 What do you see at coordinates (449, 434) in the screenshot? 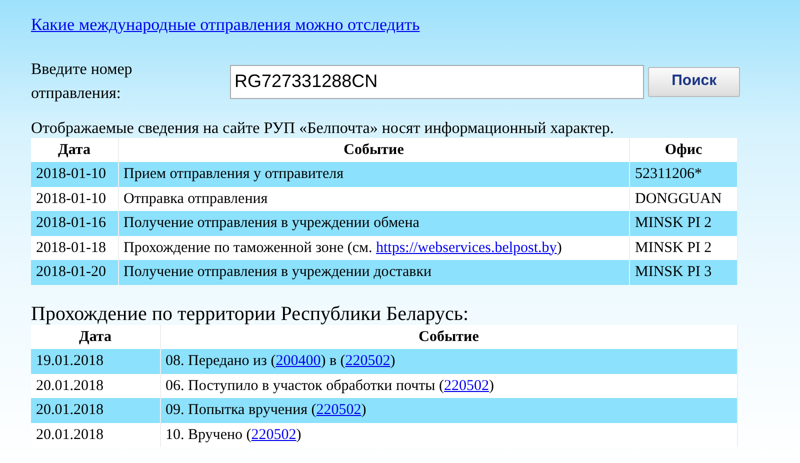
I see `table-cell: 10. Вручено (220502)` at bounding box center [449, 434].